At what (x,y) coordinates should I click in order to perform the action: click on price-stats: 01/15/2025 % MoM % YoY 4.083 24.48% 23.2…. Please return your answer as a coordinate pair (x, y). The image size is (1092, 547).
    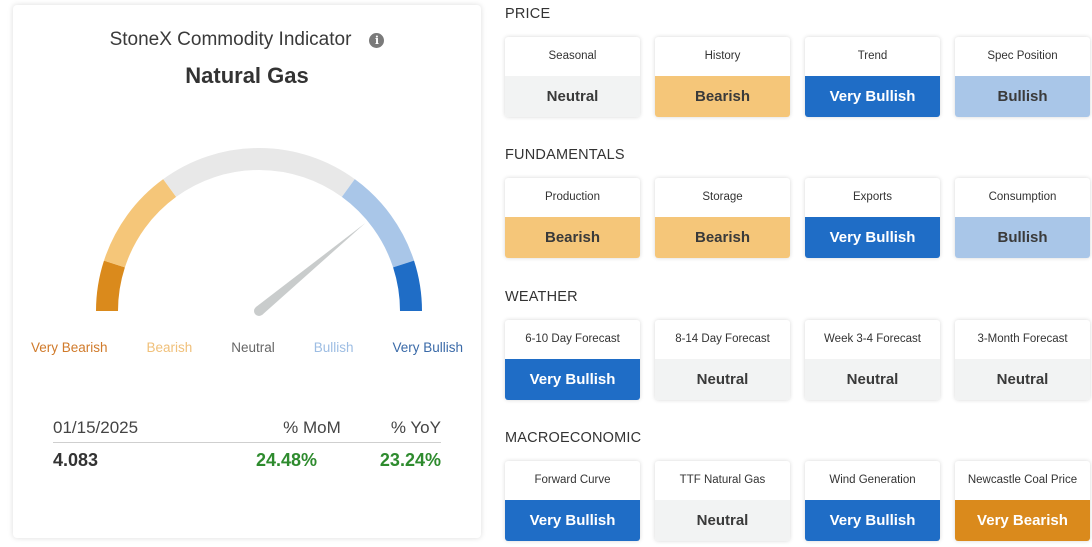
    Looking at the image, I should click on (247, 445).